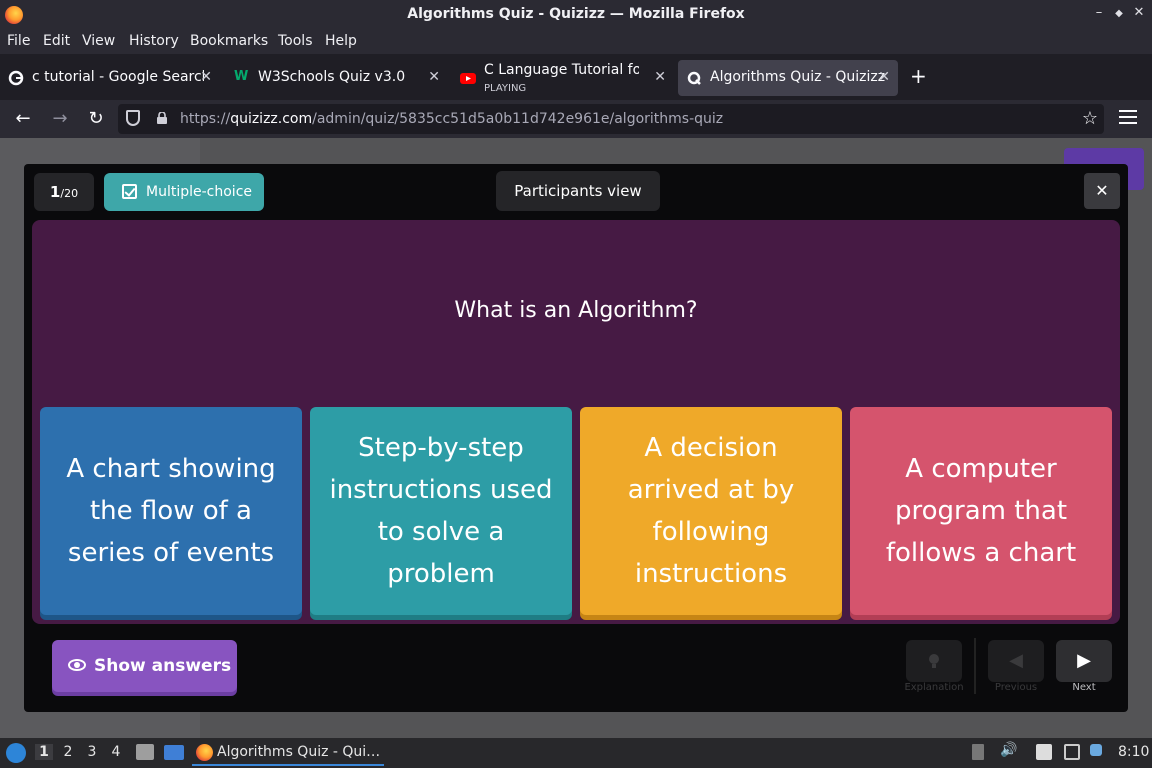 The height and width of the screenshot is (768, 1152). I want to click on tab-playing-label: PLAYING, so click(505, 88).